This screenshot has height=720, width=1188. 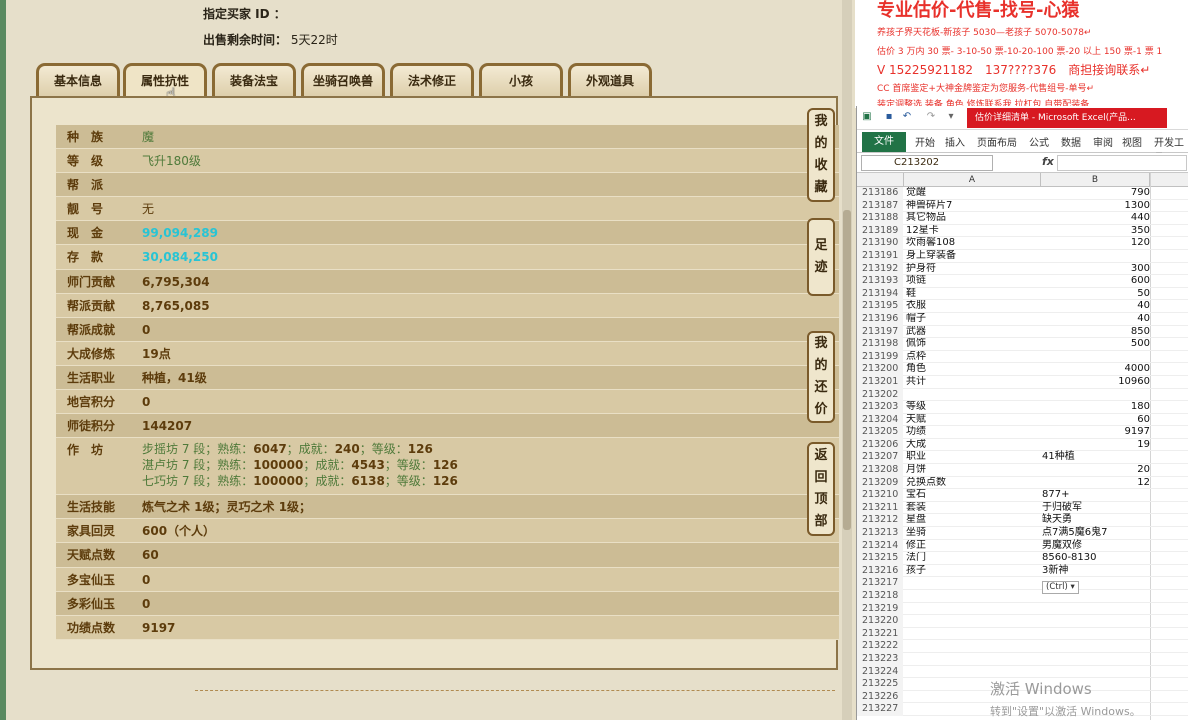 I want to click on cell-b: 120, so click(x=1095, y=243).